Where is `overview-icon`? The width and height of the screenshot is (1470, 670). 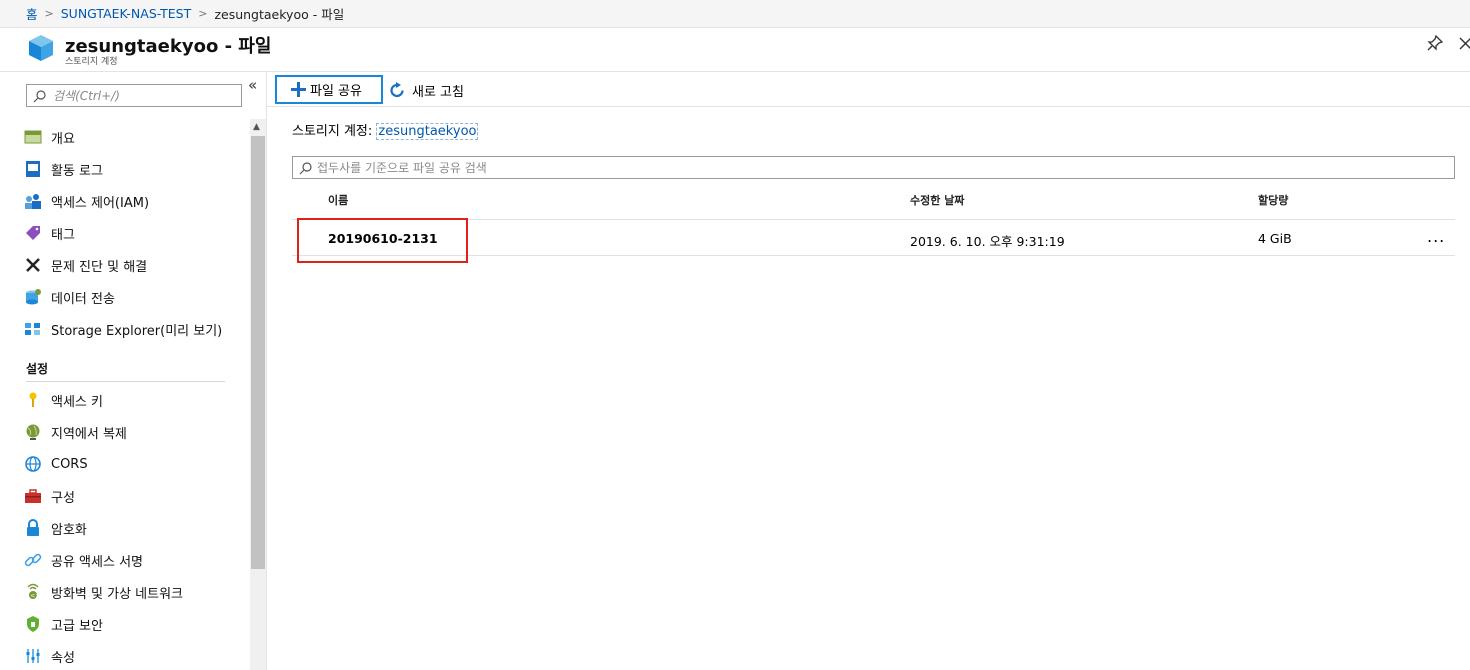
overview-icon is located at coordinates (33, 137).